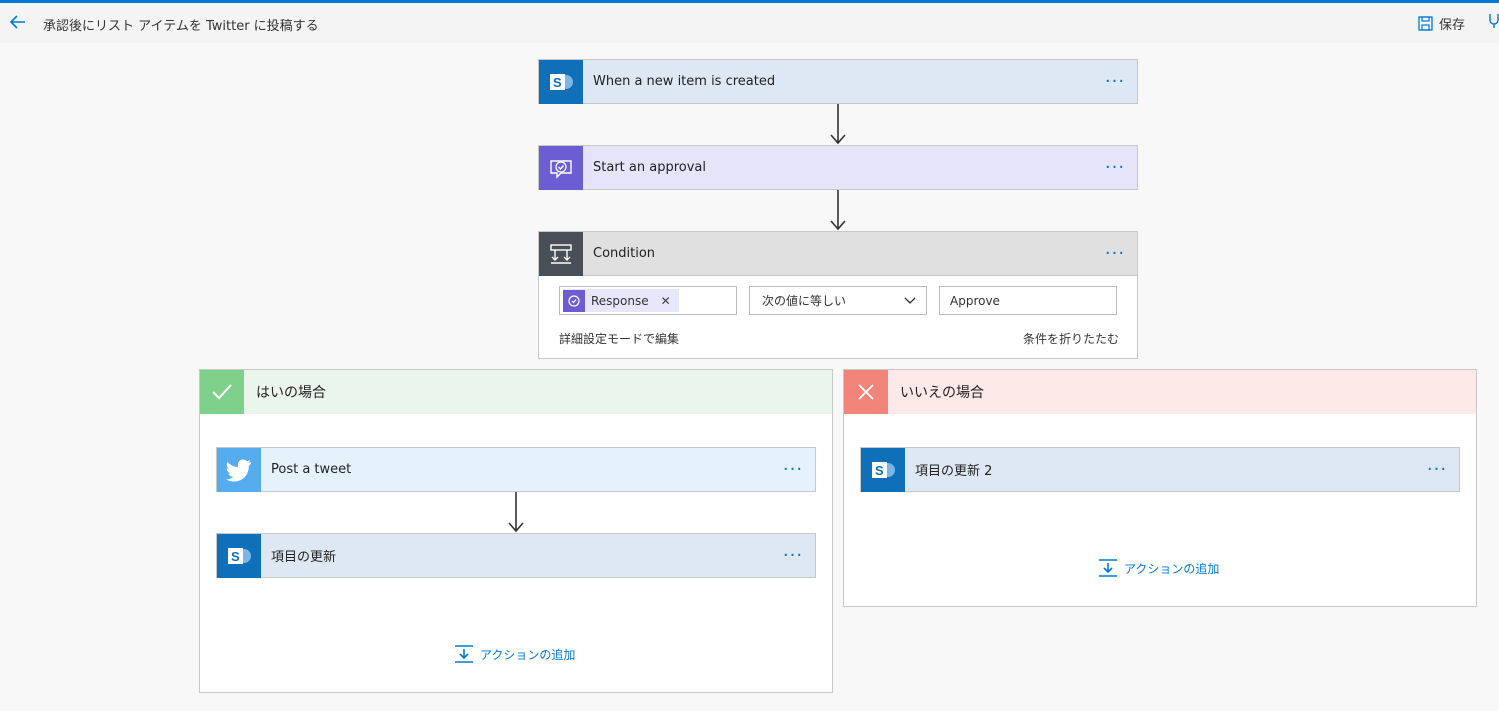  Describe the element at coordinates (624, 253) in the screenshot. I see `condition-label: Condition` at that location.